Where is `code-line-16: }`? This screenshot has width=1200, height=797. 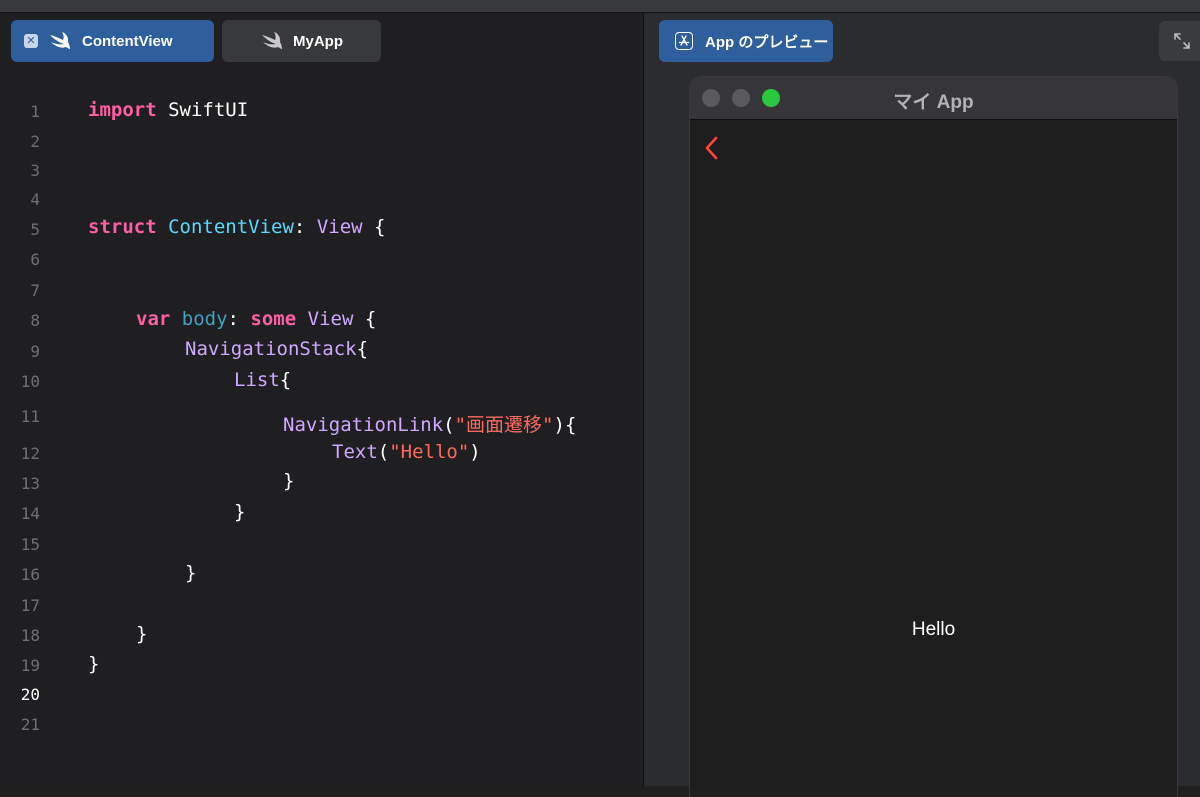
code-line-16: } is located at coordinates (190, 573).